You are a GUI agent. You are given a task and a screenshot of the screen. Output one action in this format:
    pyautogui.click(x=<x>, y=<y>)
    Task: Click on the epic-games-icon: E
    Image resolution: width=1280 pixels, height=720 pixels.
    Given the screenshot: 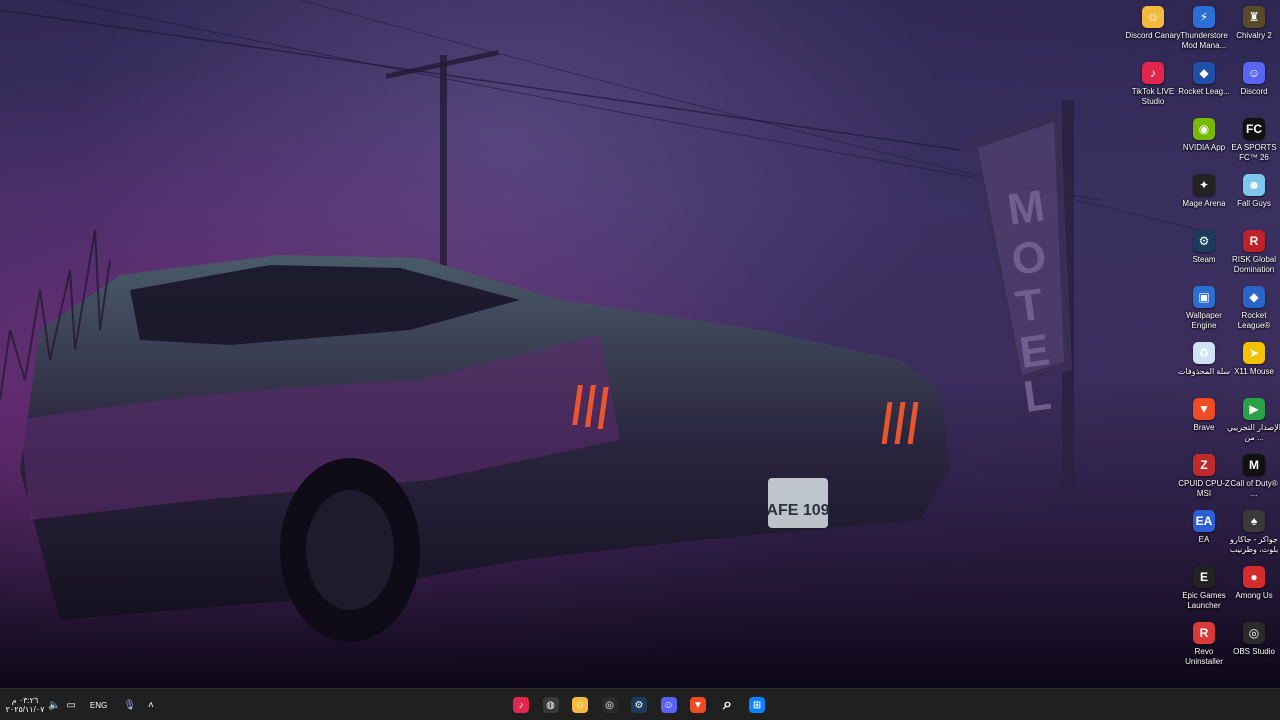 What is the action you would take?
    pyautogui.click(x=1204, y=577)
    